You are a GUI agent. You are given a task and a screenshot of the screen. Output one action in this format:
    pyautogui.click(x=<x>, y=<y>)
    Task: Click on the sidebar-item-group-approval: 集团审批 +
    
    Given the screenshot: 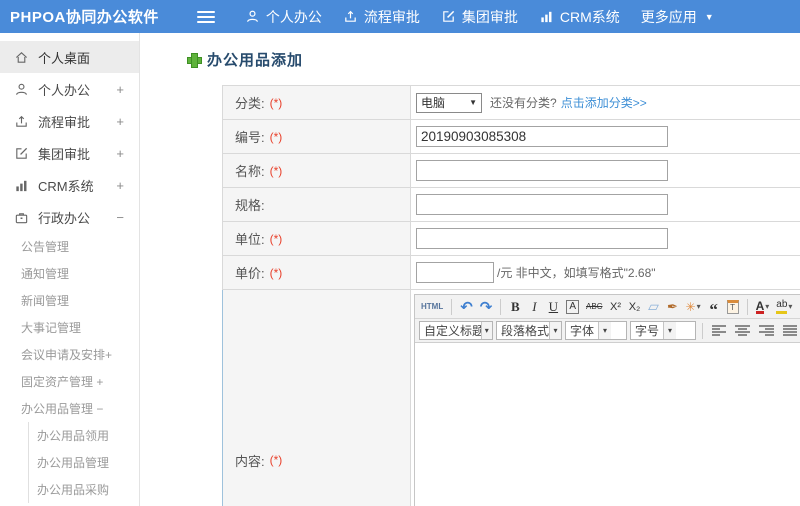 What is the action you would take?
    pyautogui.click(x=69, y=153)
    